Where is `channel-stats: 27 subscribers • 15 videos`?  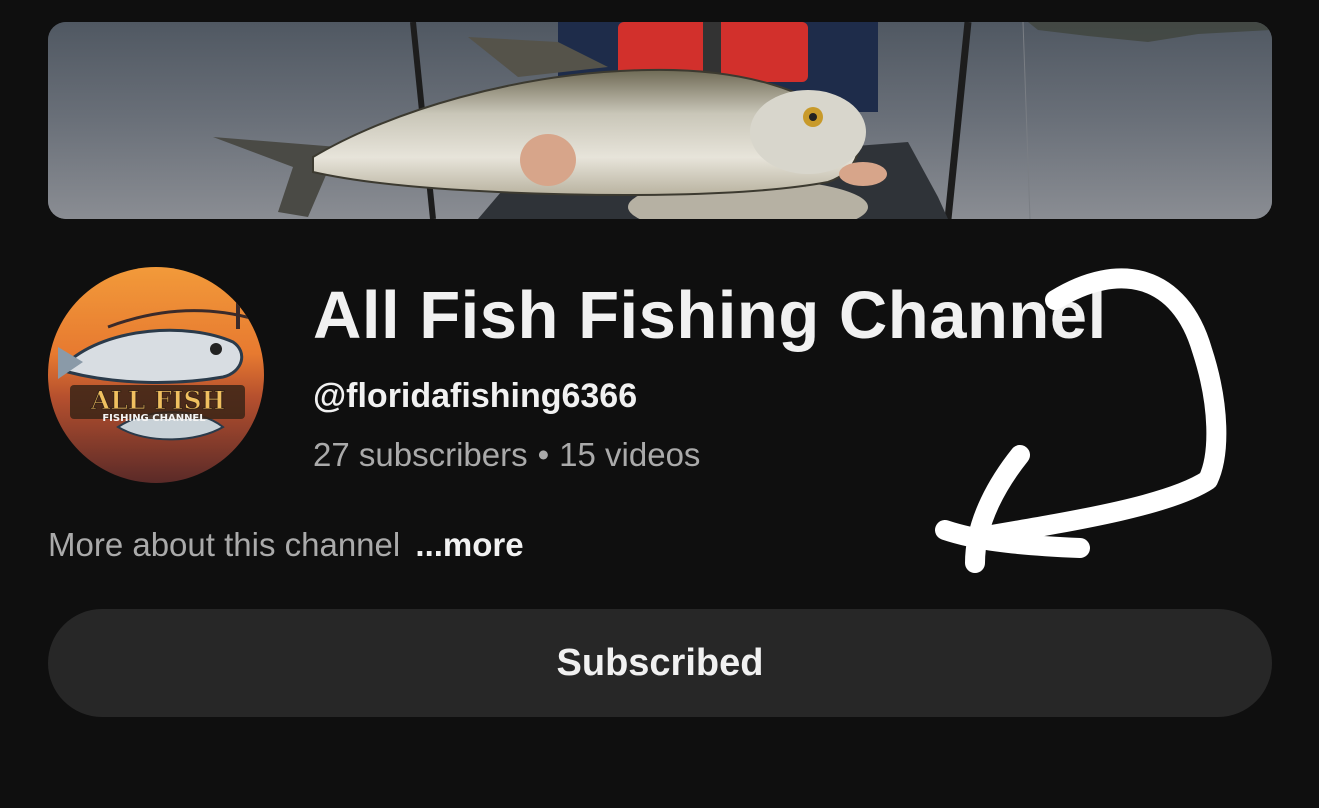 channel-stats: 27 subscribers • 15 videos is located at coordinates (506, 455).